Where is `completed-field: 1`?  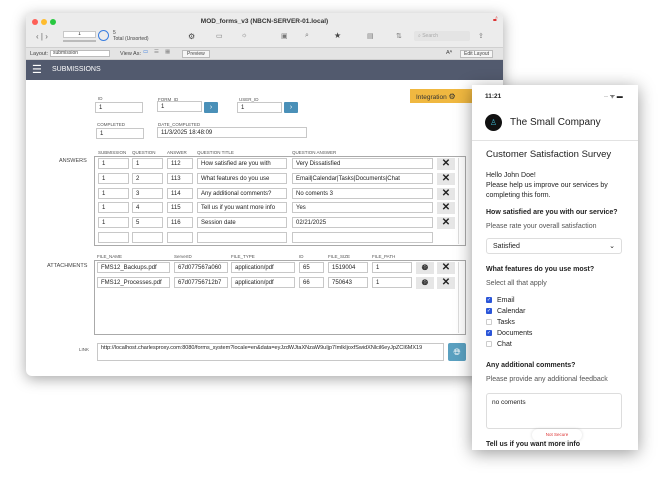
completed-field: 1 is located at coordinates (120, 133).